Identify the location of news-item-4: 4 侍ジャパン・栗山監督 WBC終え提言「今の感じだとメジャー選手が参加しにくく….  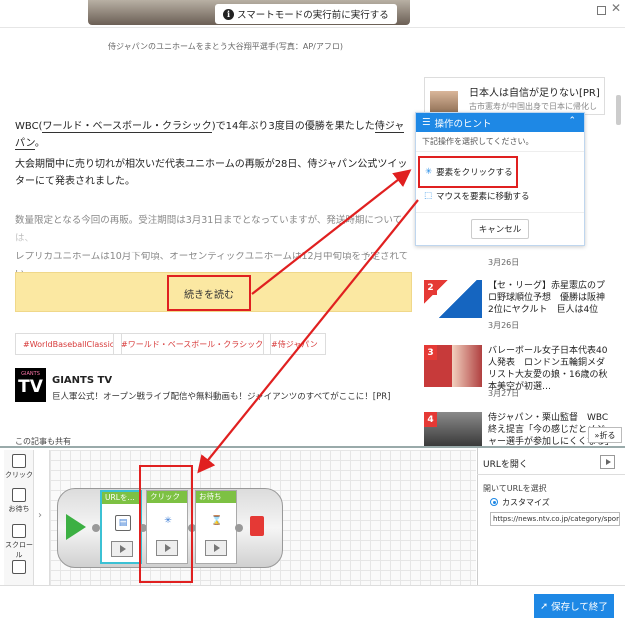
(519, 429).